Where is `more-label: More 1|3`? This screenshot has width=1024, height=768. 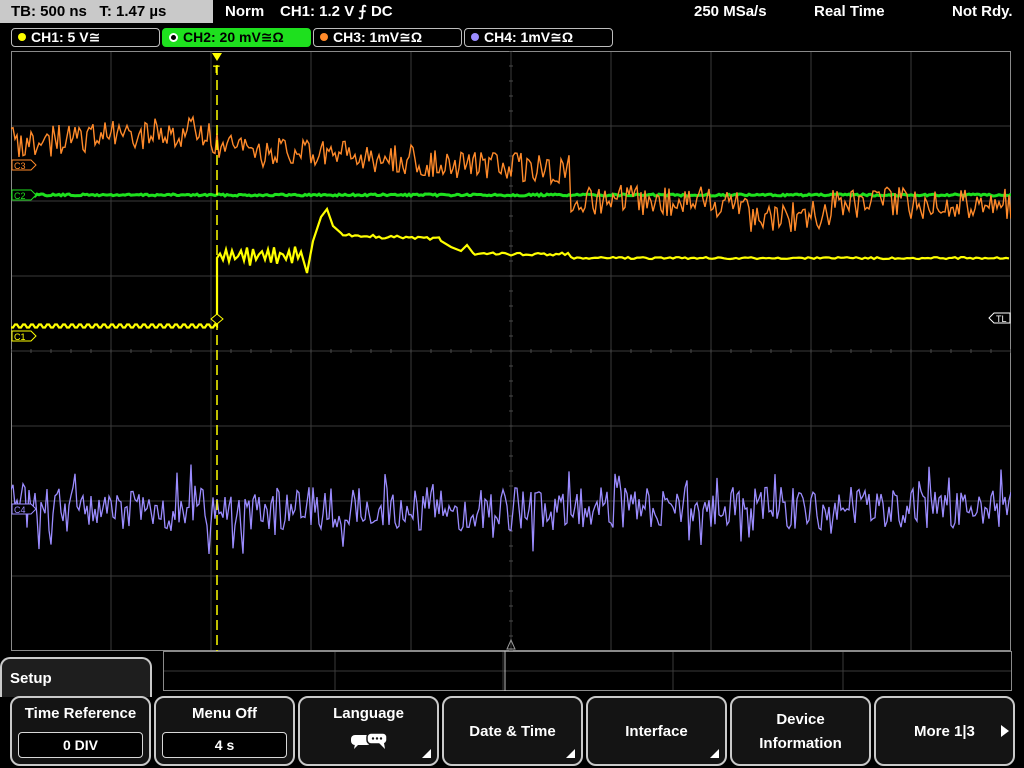 more-label: More 1|3 is located at coordinates (944, 731).